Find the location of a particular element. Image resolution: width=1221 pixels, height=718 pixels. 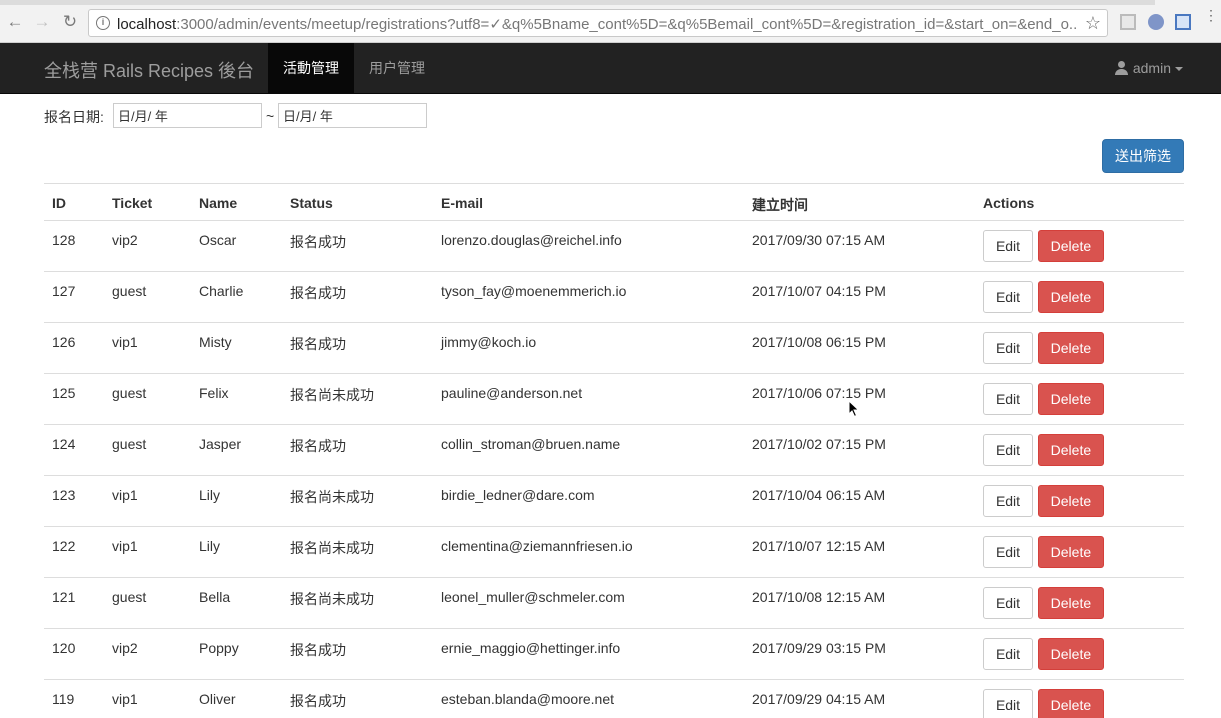

bookmark-star-icon: ☆ is located at coordinates (1093, 23).